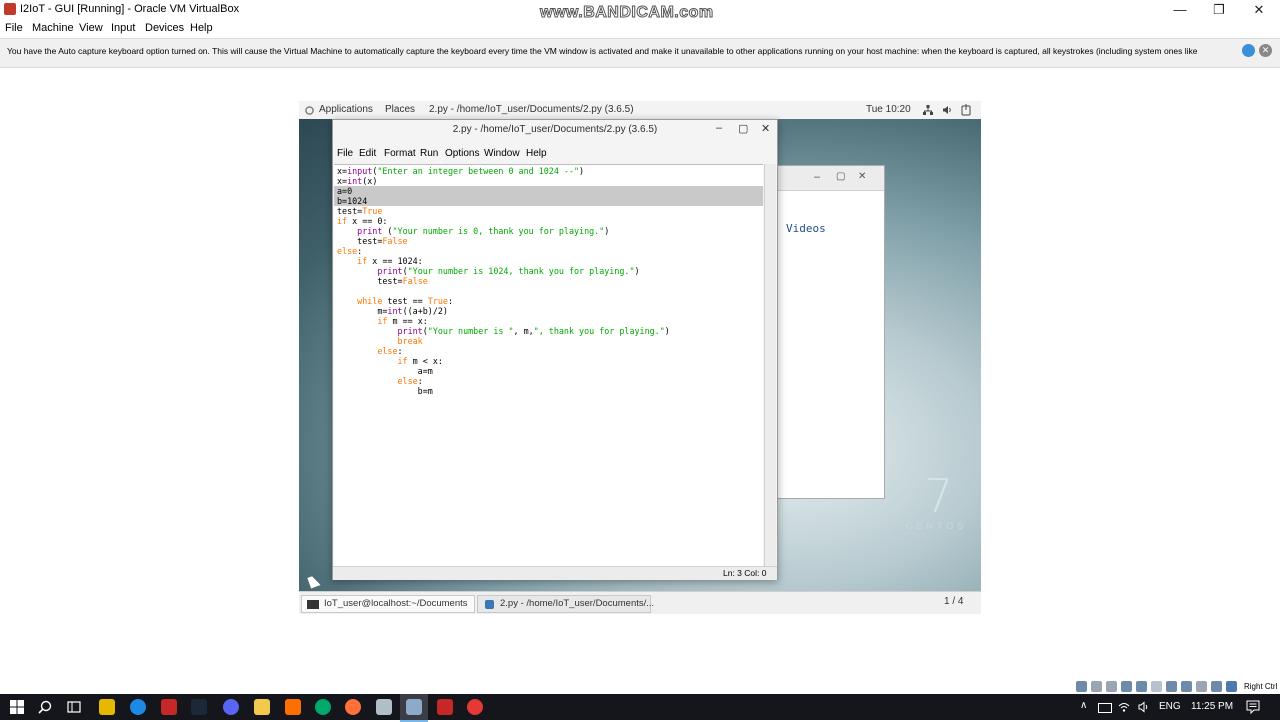 Image resolution: width=1280 pixels, height=722 pixels. What do you see at coordinates (262, 707) in the screenshot?
I see `file-explorer-icon` at bounding box center [262, 707].